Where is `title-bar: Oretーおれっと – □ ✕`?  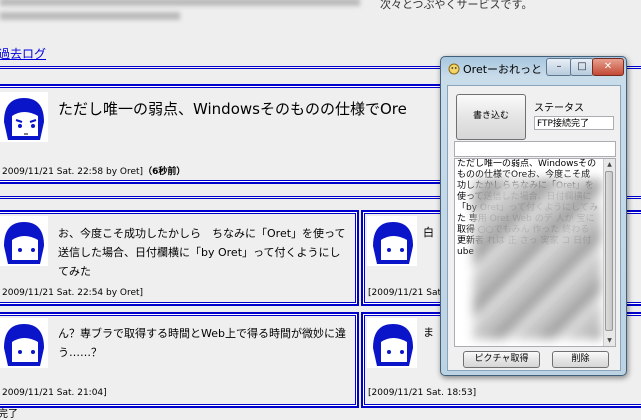 title-bar: Oretーおれっと – □ ✕ is located at coordinates (533, 69).